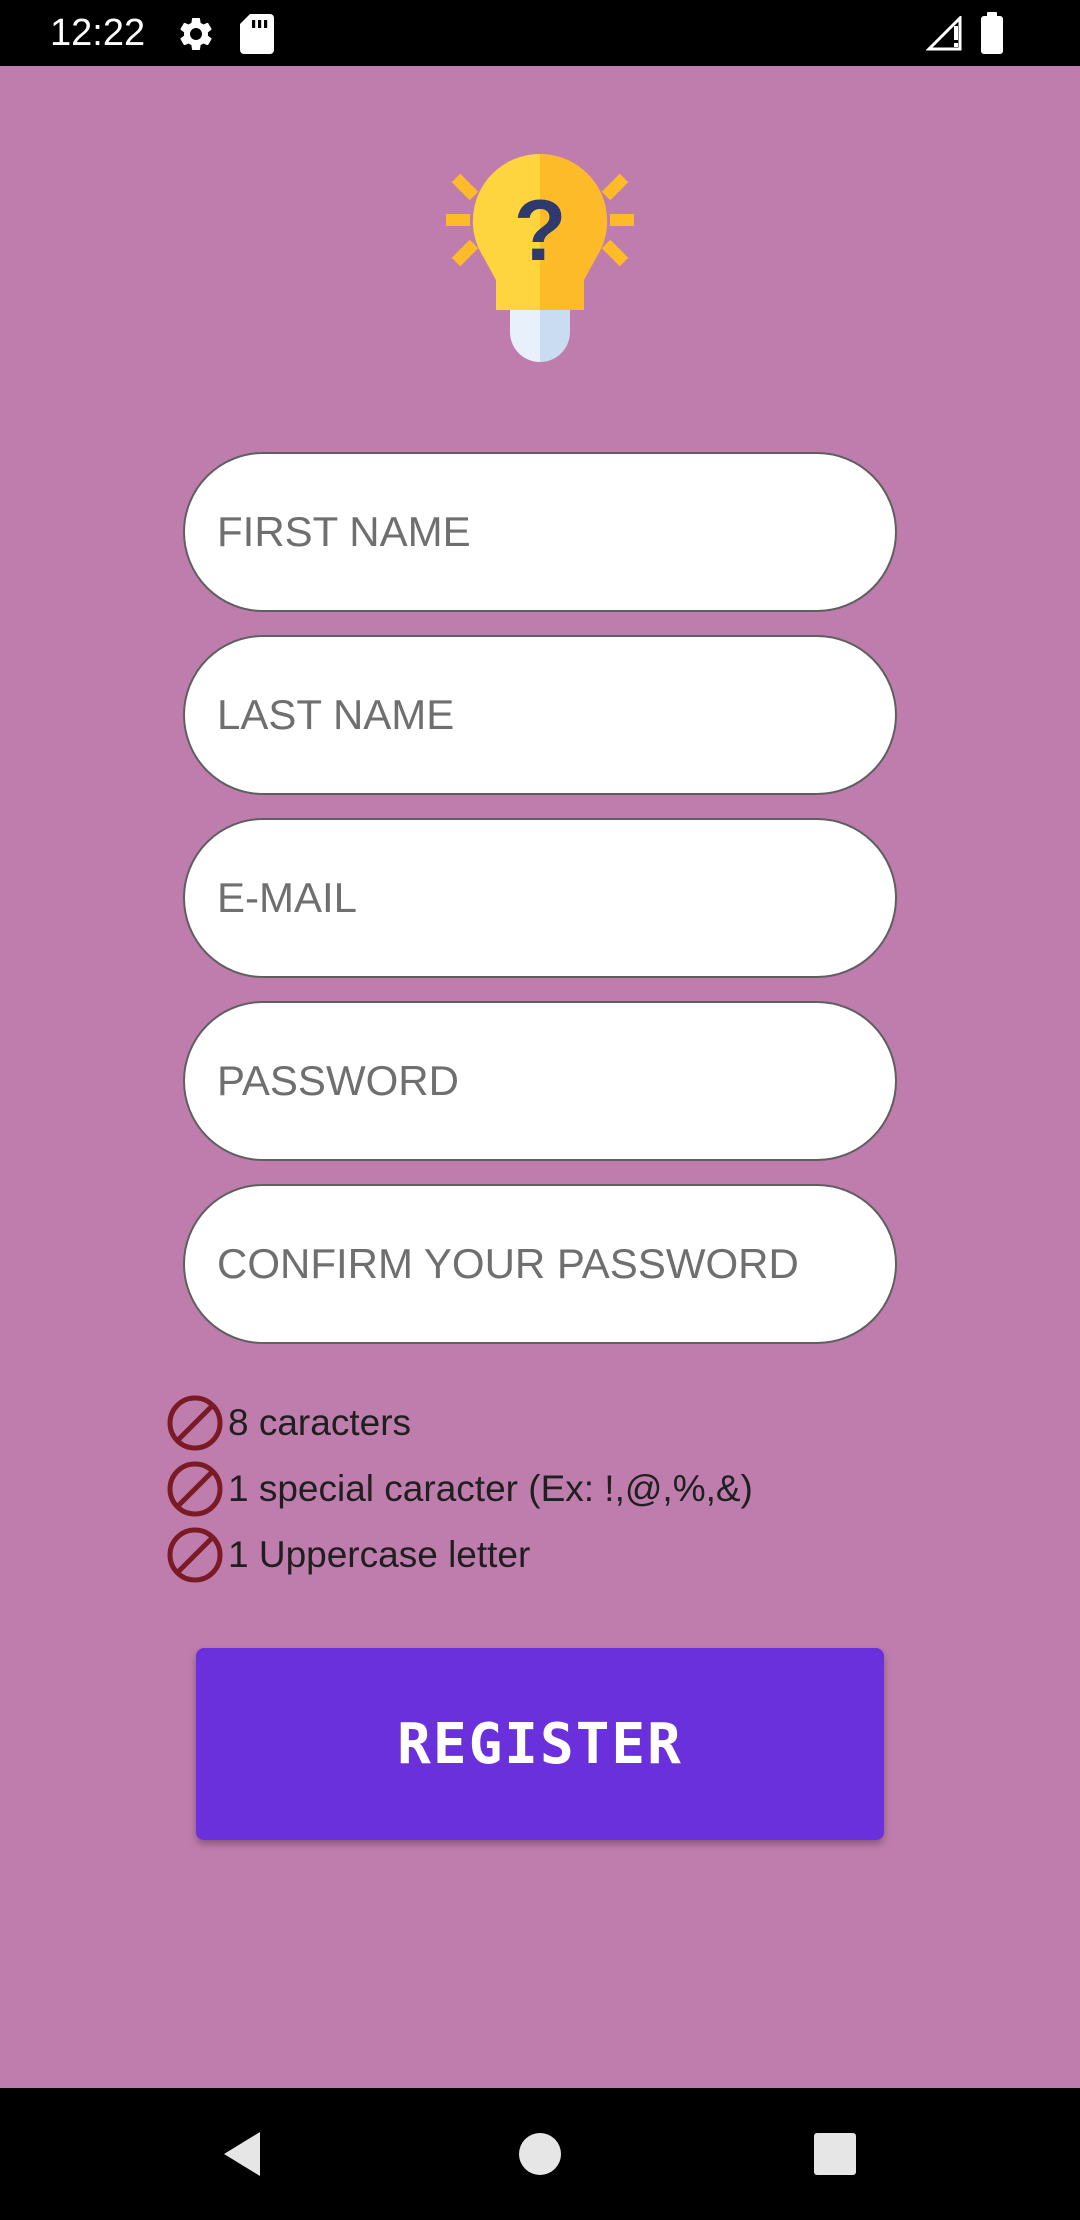  I want to click on last-name-field, so click(540, 715).